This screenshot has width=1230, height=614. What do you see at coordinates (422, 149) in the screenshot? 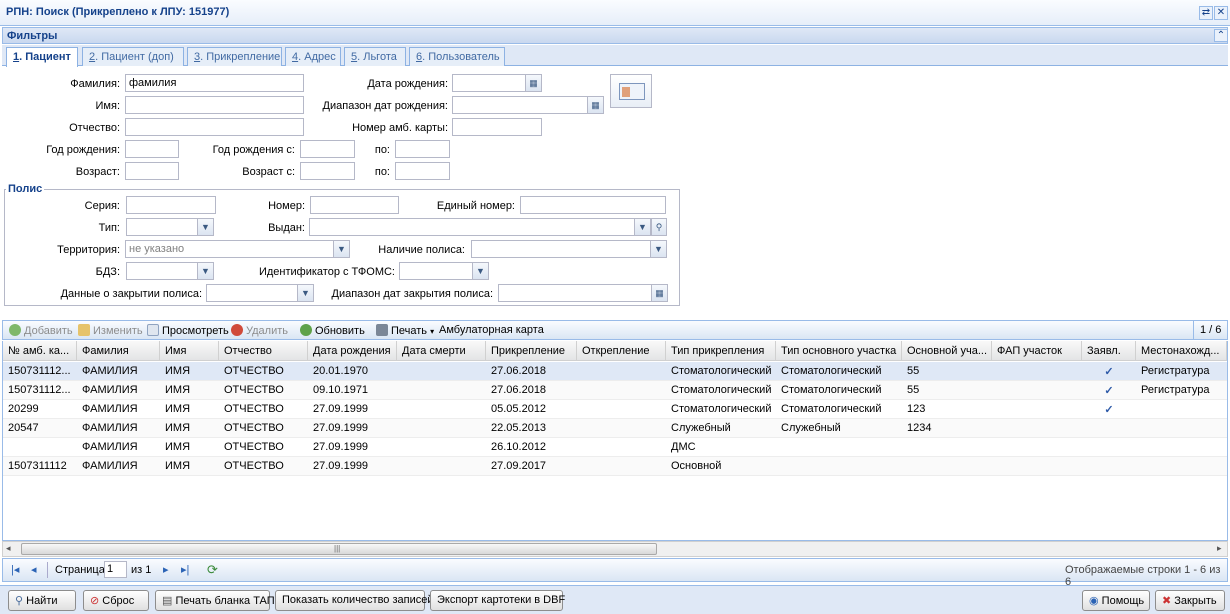
I see `birth-year-to-input` at bounding box center [422, 149].